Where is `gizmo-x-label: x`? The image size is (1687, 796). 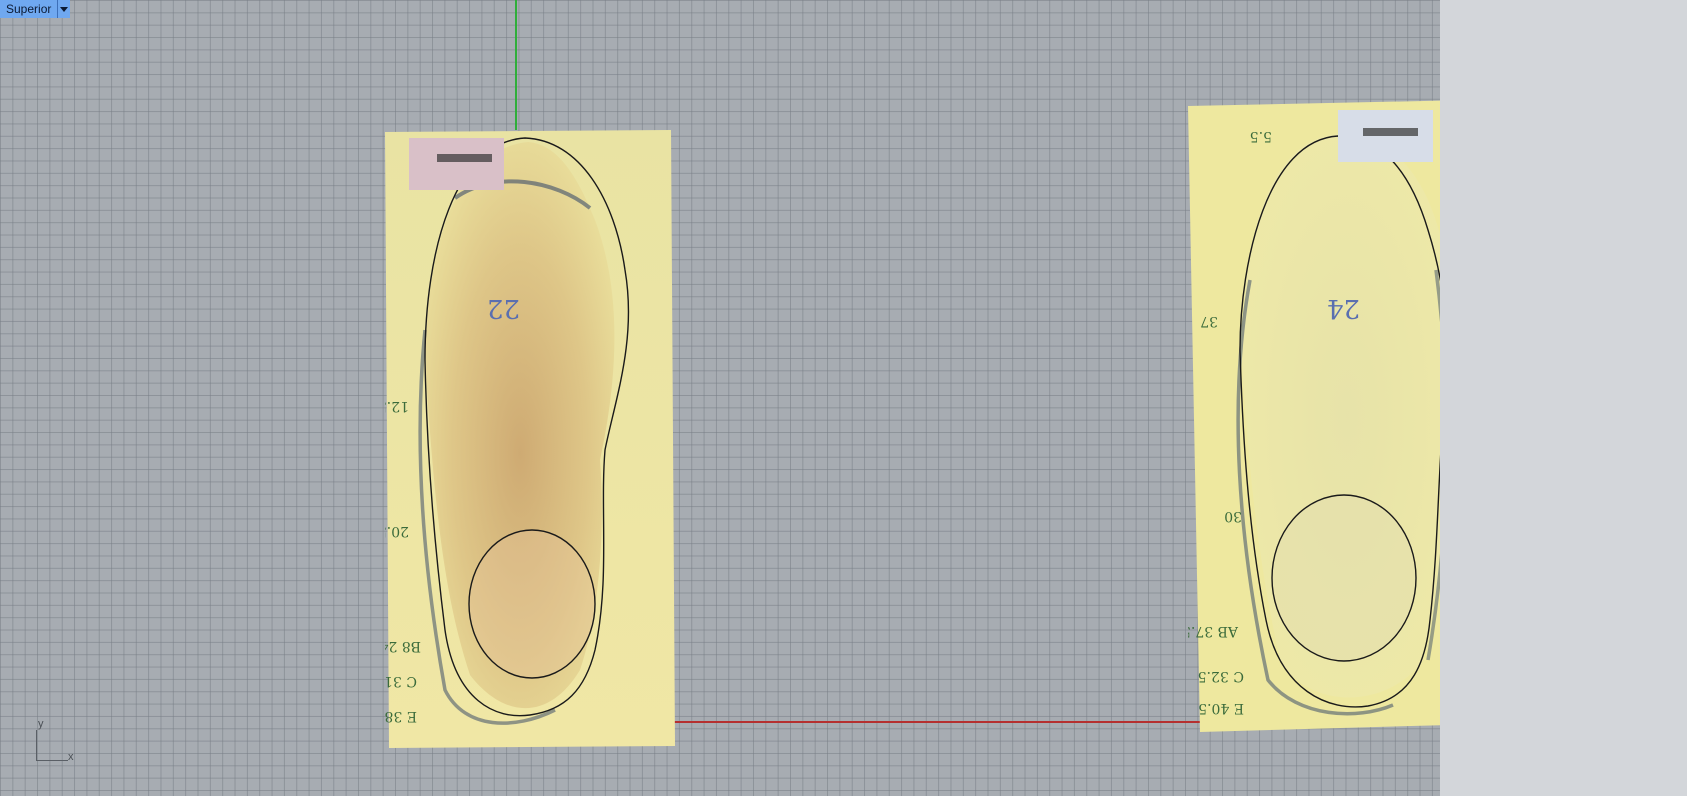 gizmo-x-label: x is located at coordinates (71, 757).